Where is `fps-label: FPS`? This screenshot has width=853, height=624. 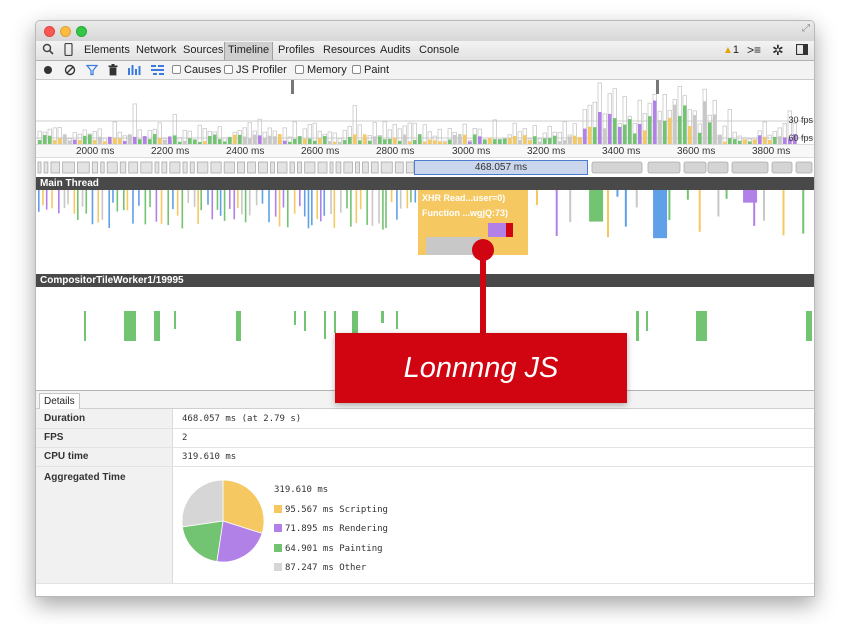 fps-label: FPS is located at coordinates (54, 437).